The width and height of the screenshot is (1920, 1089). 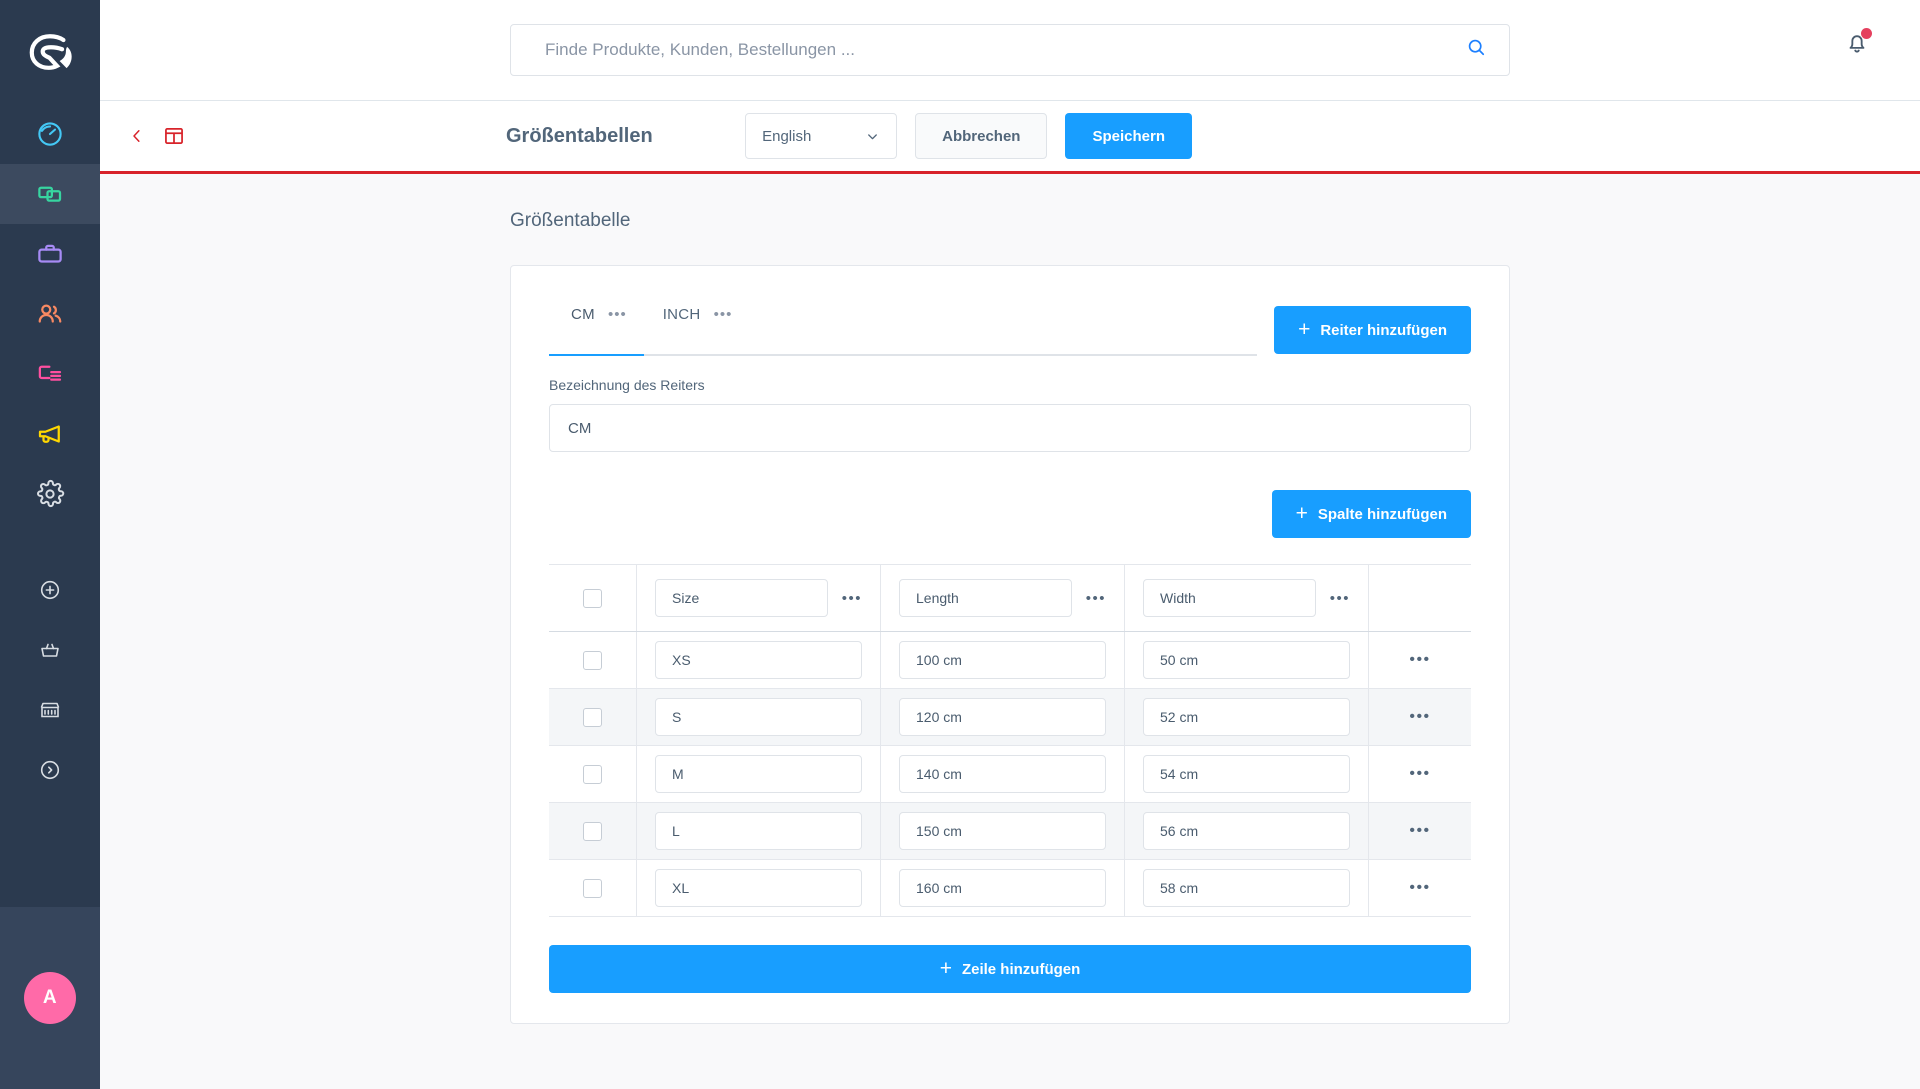 I want to click on panel-layout-icon, so click(x=174, y=136).